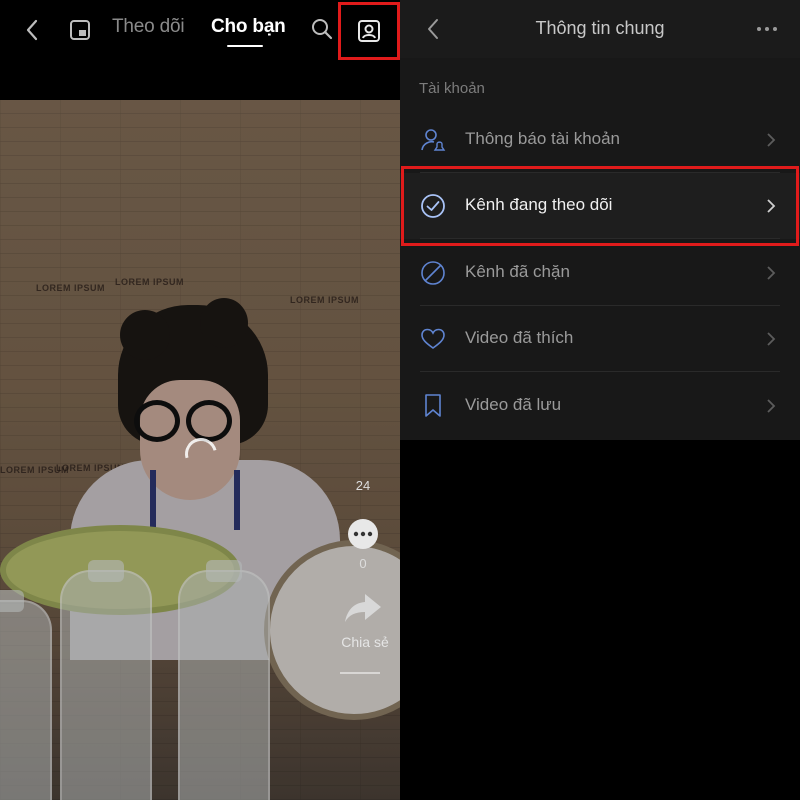 This screenshot has width=800, height=800. What do you see at coordinates (519, 337) in the screenshot?
I see `menu-item-label: Video đã thích` at bounding box center [519, 337].